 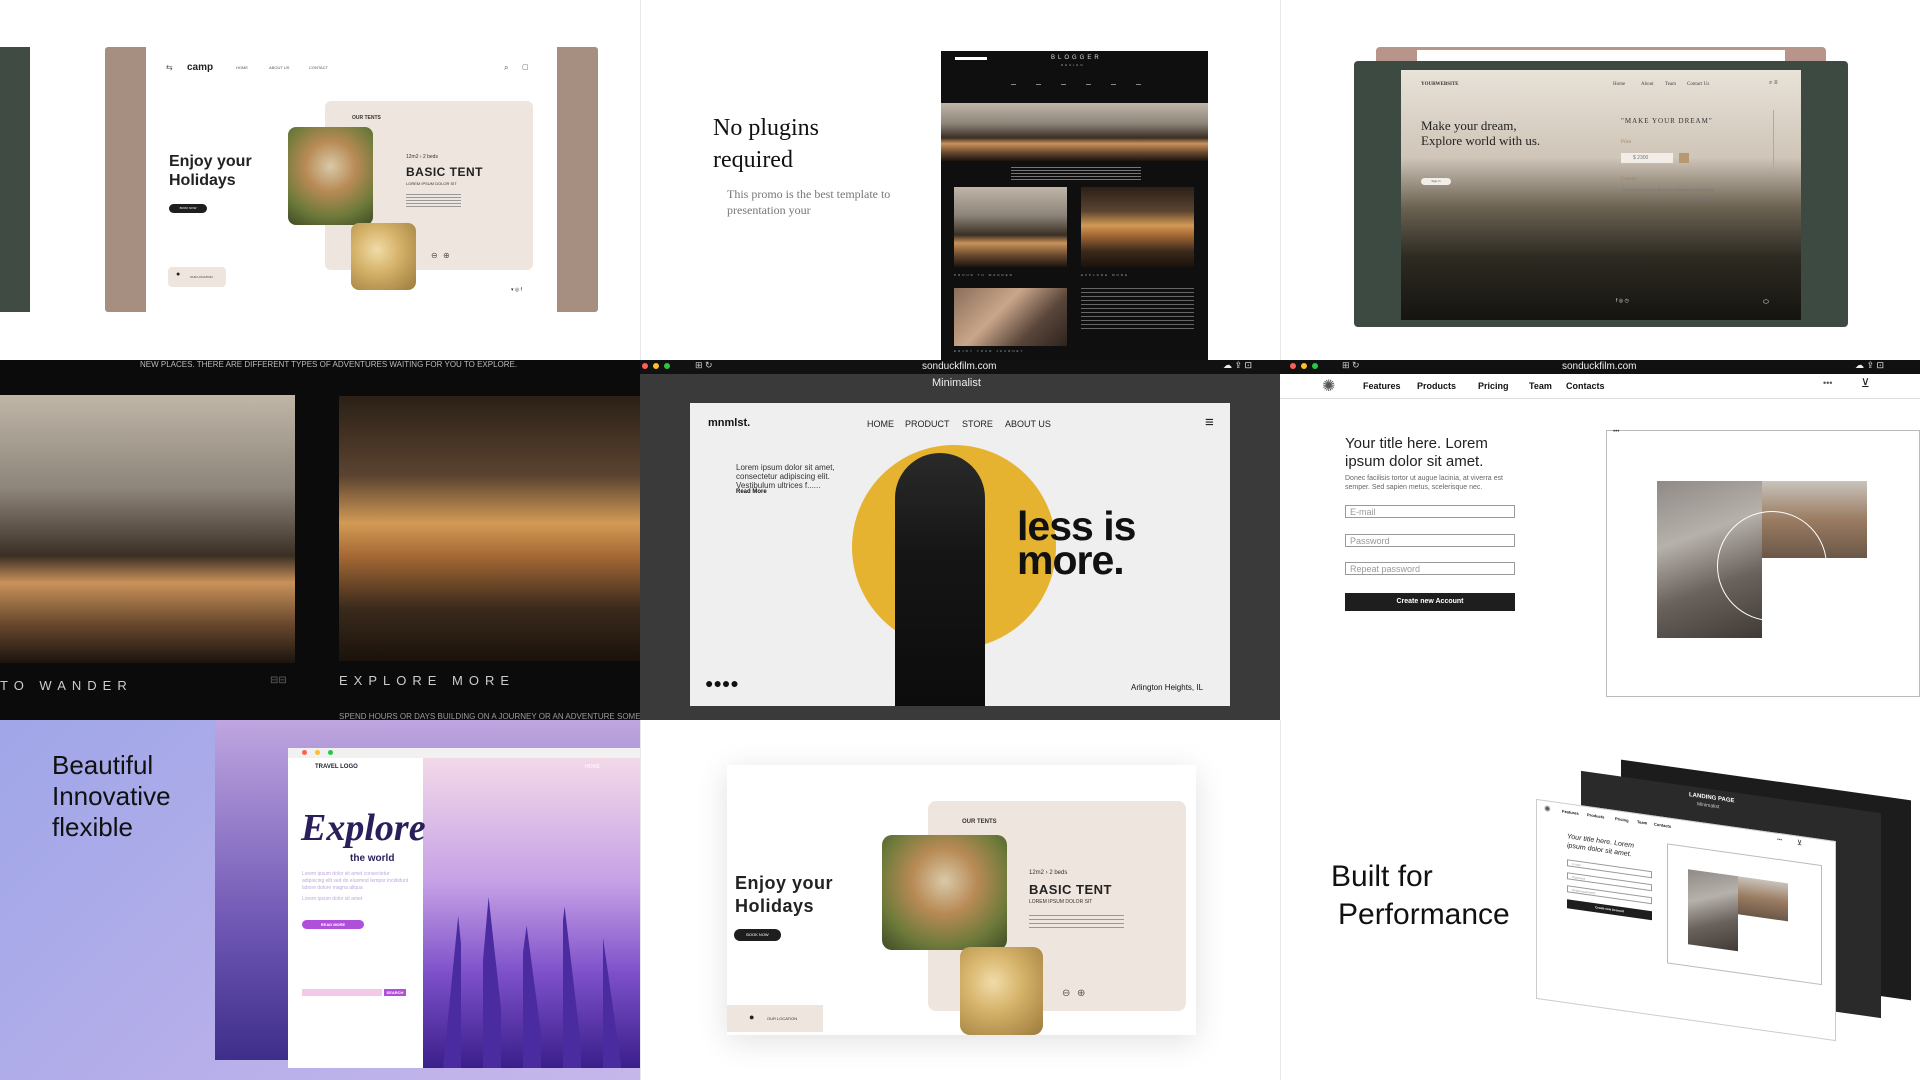 What do you see at coordinates (342, 992) in the screenshot?
I see `search-field` at bounding box center [342, 992].